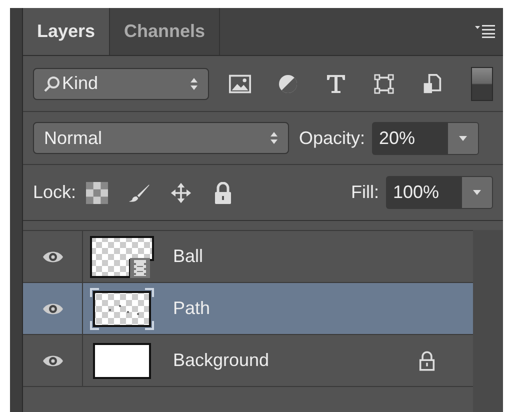  I want to click on layer-name: Path, so click(192, 308).